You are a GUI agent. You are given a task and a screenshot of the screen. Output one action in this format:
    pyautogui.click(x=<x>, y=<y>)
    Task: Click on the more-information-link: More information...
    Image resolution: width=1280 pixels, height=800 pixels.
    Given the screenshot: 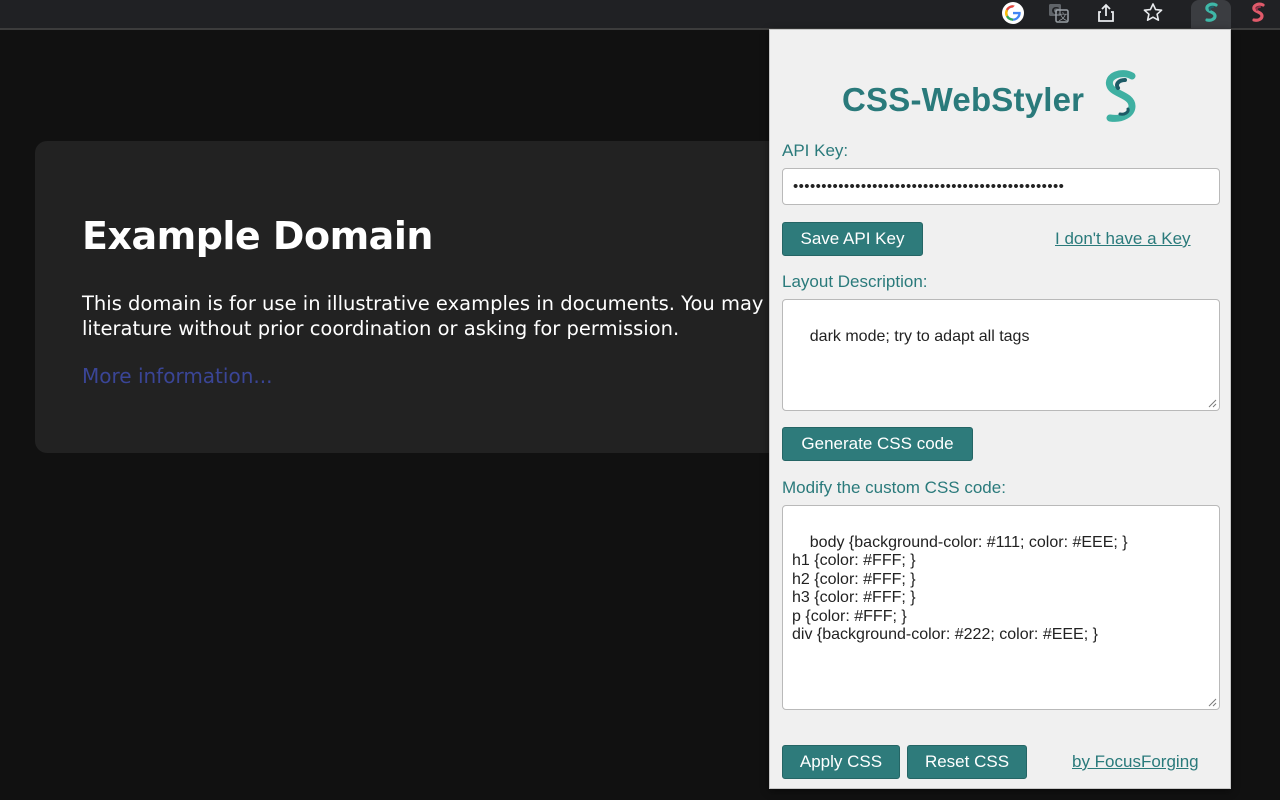 What is the action you would take?
    pyautogui.click(x=177, y=376)
    